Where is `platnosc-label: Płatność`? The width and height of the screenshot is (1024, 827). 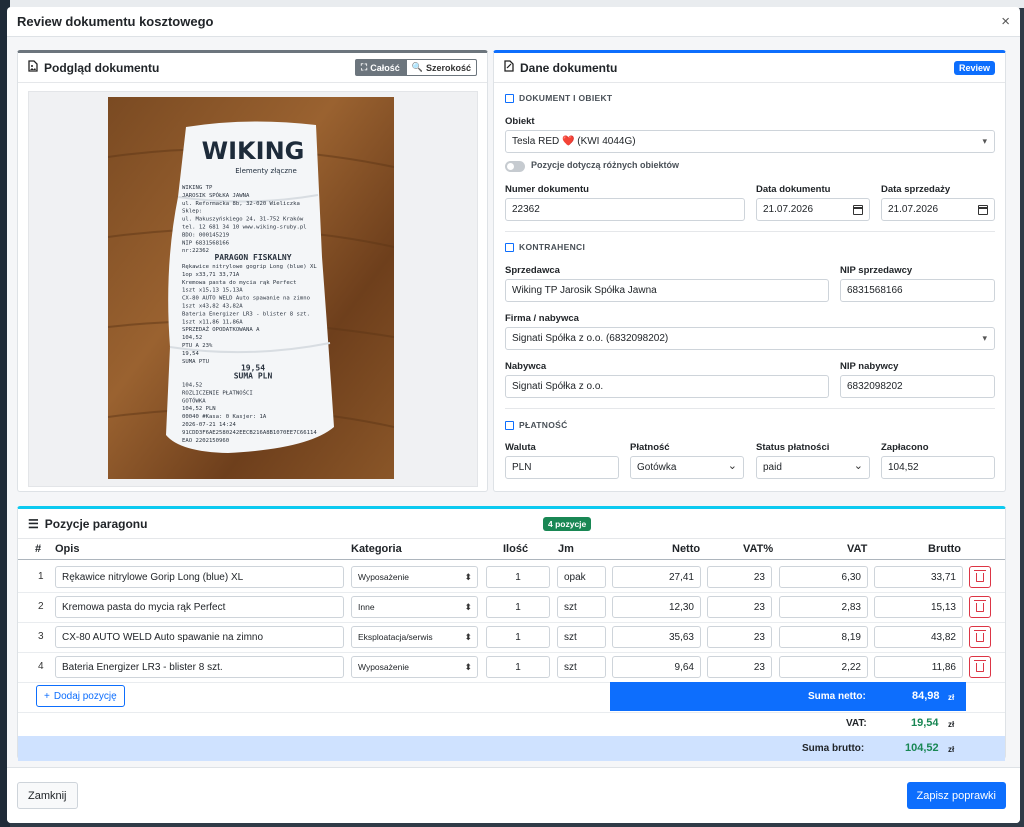
platnosc-label: Płatność is located at coordinates (650, 447).